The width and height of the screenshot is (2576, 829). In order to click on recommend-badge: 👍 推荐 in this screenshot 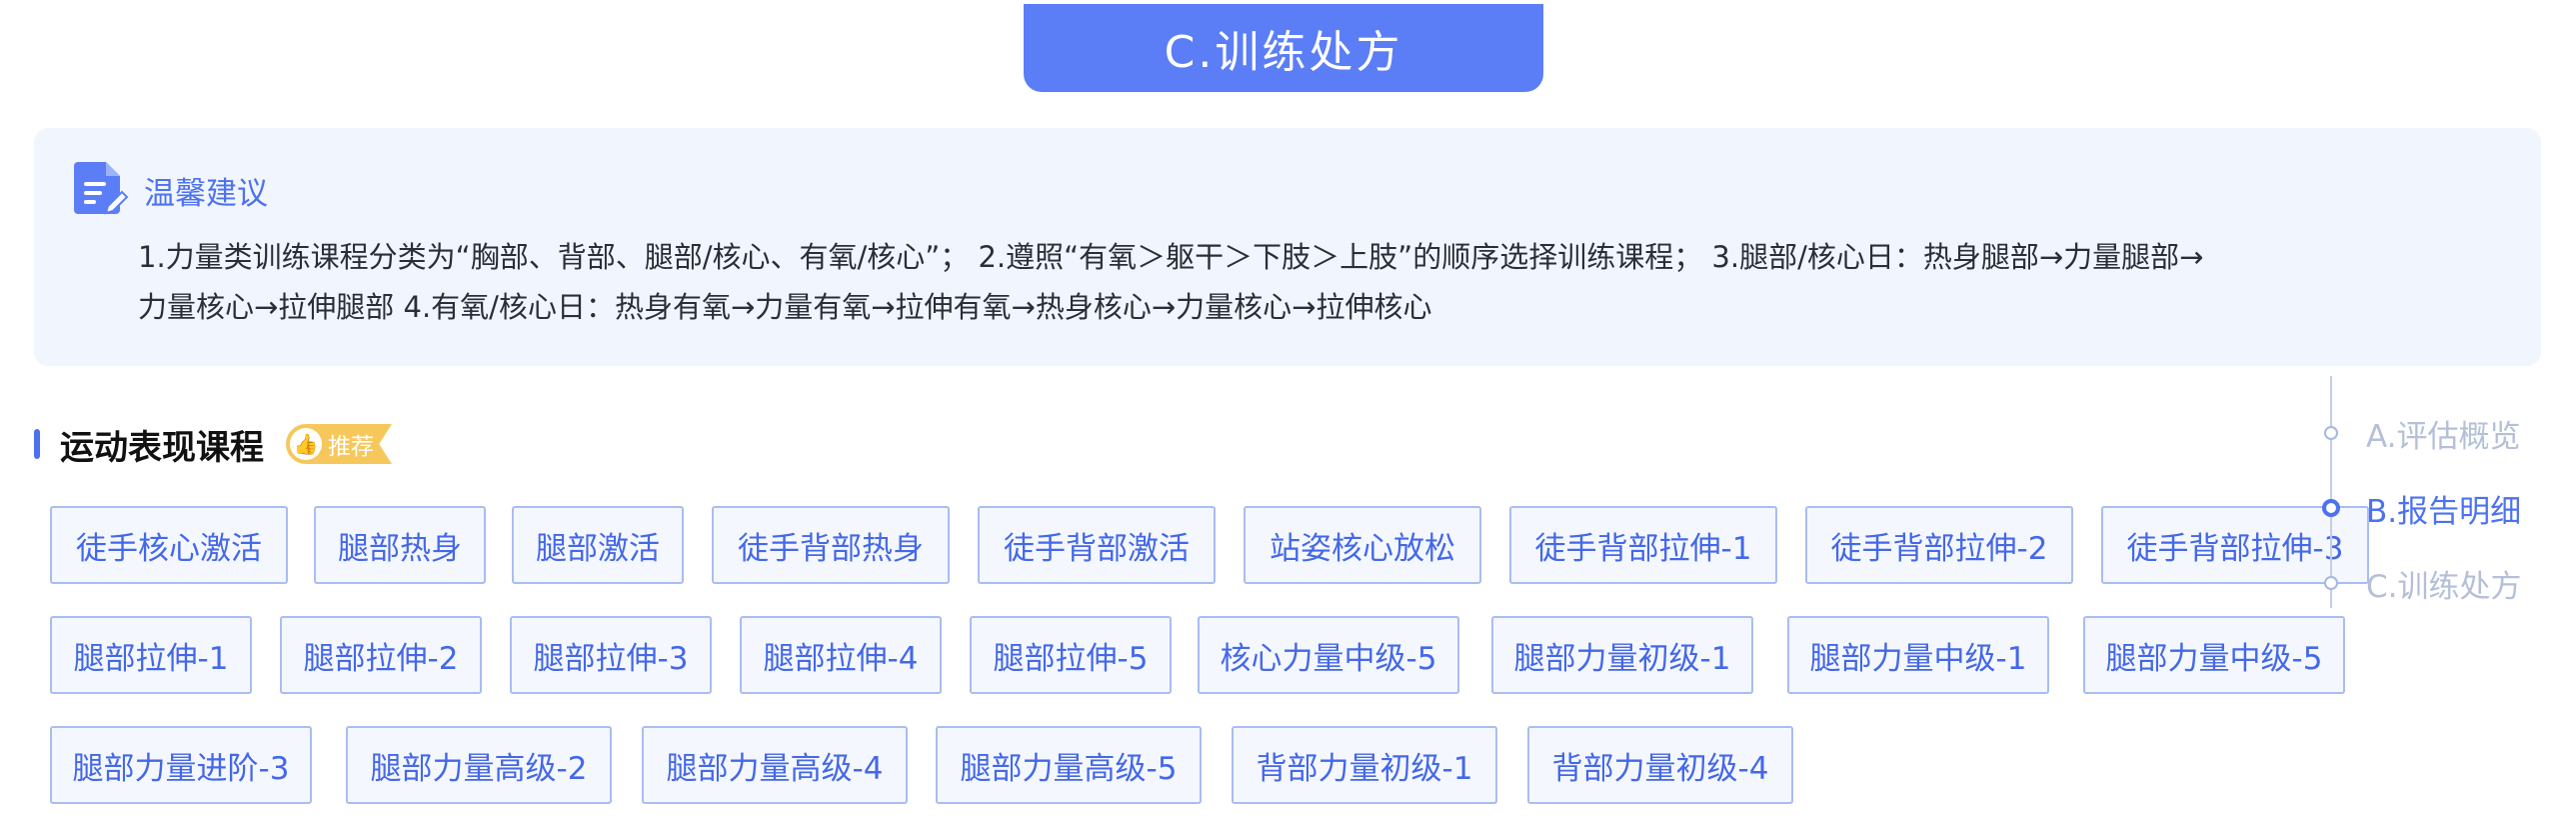, I will do `click(339, 444)`.